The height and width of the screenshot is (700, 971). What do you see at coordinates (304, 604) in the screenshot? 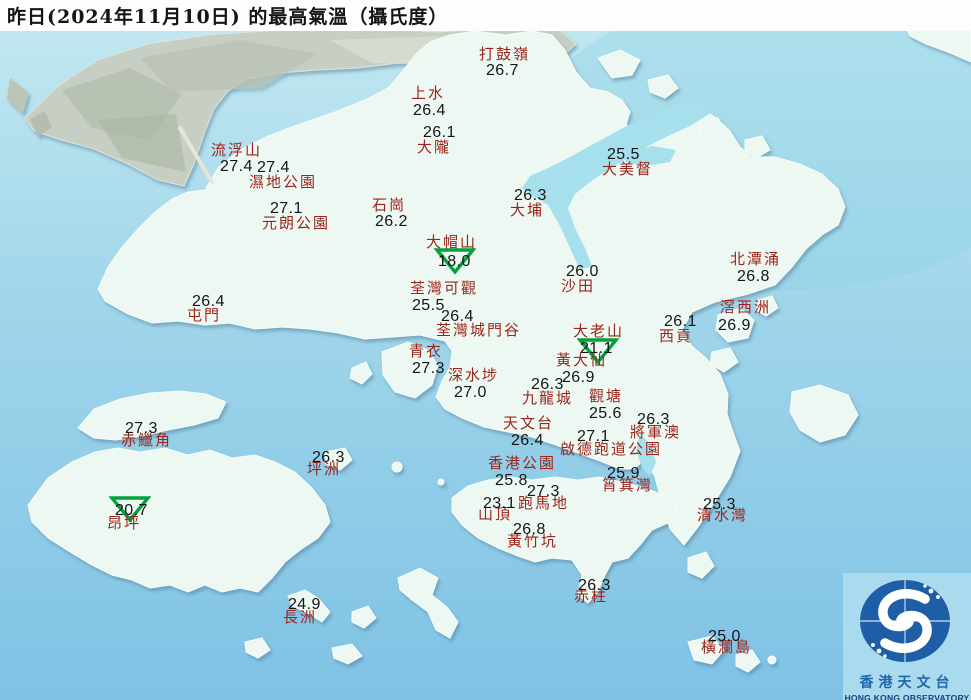
I see `station-value: 24.9` at bounding box center [304, 604].